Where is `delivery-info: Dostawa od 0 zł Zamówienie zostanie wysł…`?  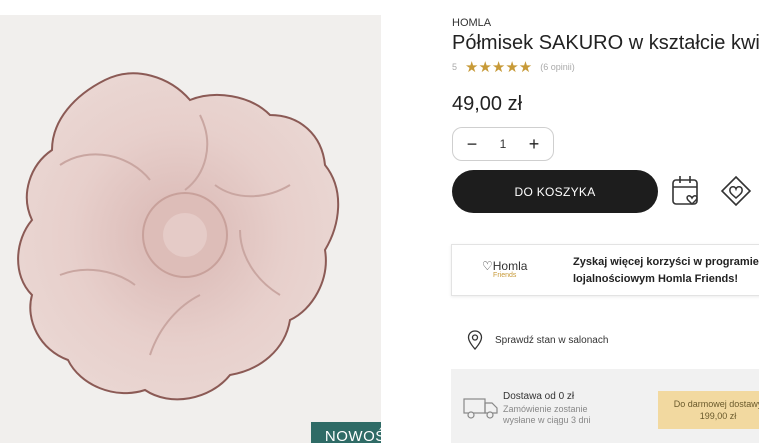 delivery-info: Dostawa od 0 zł Zamówienie zostanie wysł… is located at coordinates (605, 406).